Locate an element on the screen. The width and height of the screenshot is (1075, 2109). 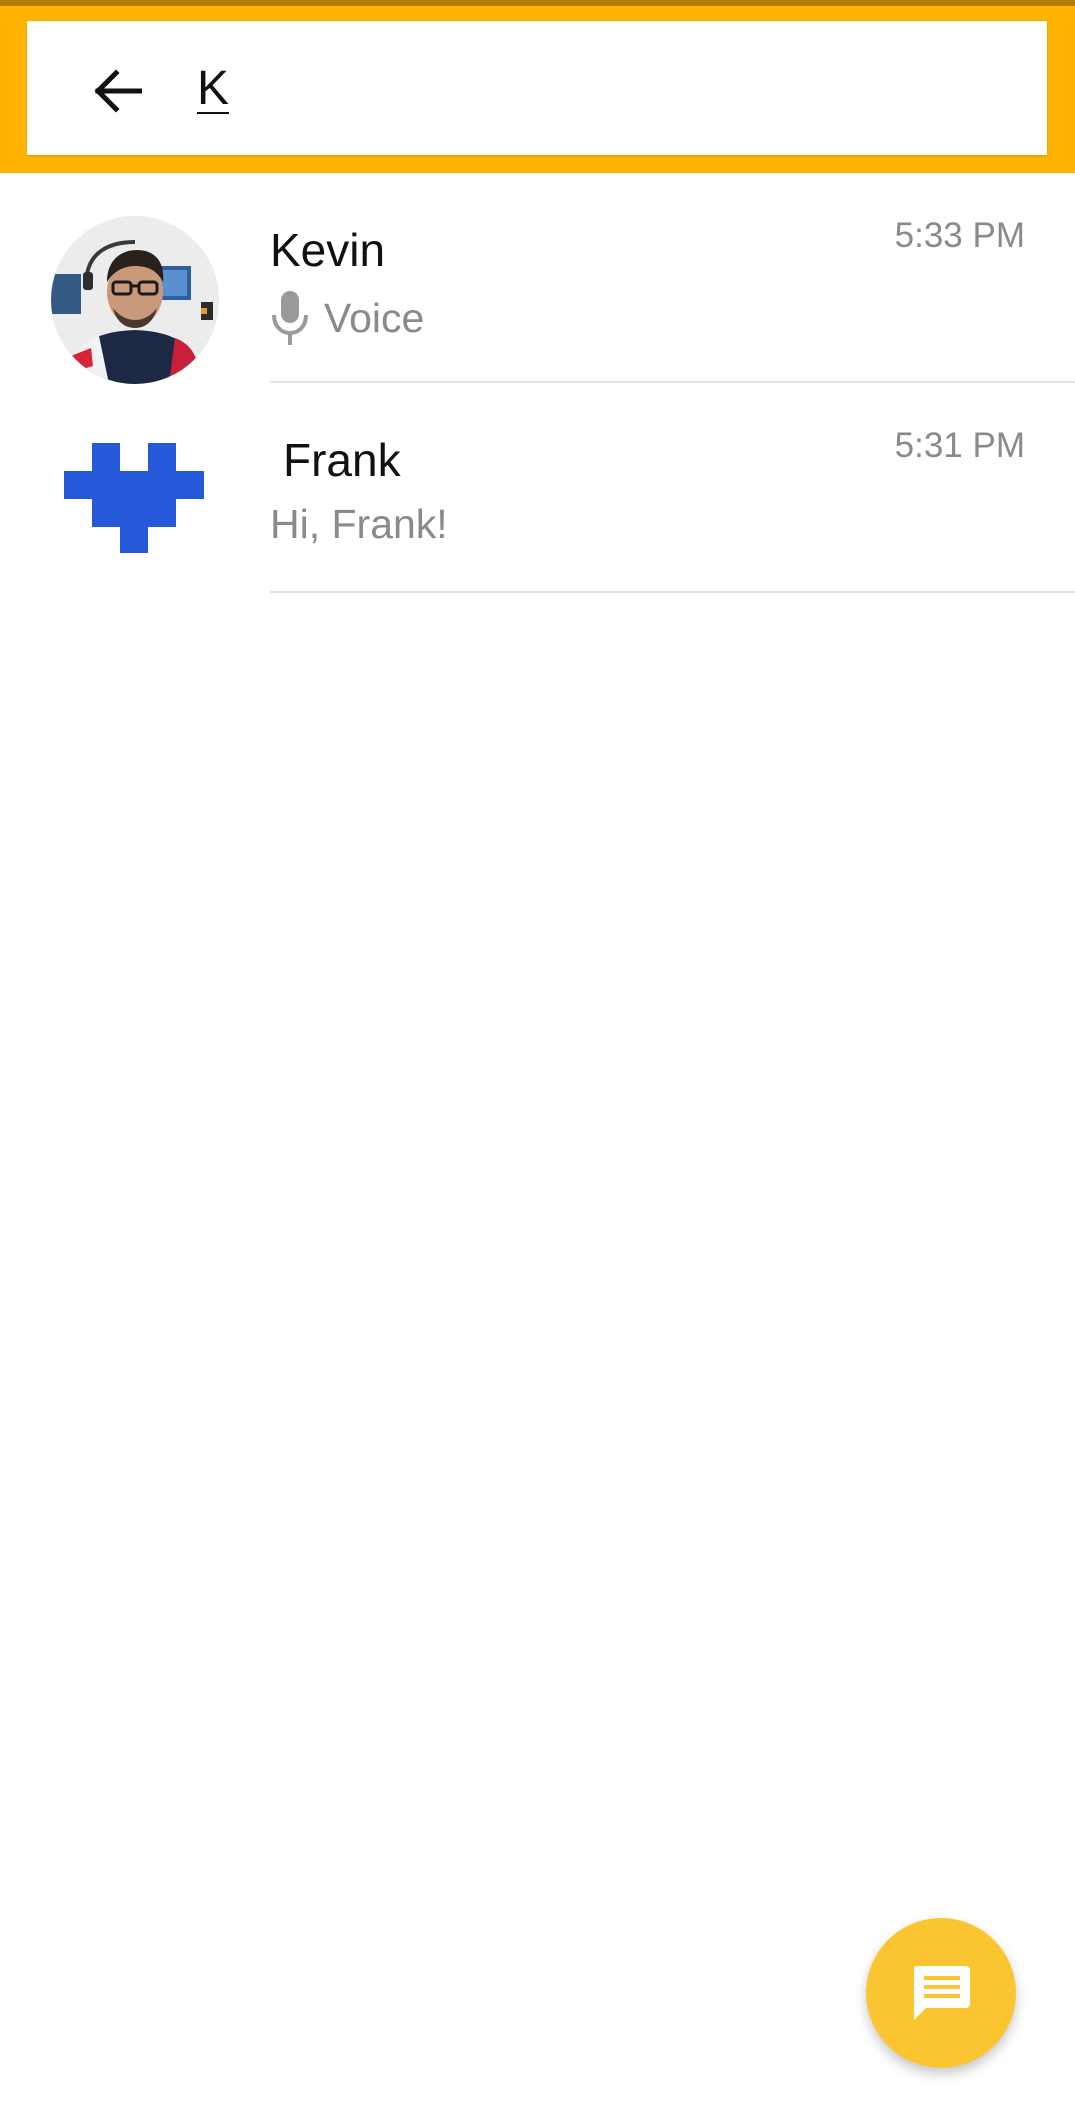
search-toolbar is located at coordinates (537, 89).